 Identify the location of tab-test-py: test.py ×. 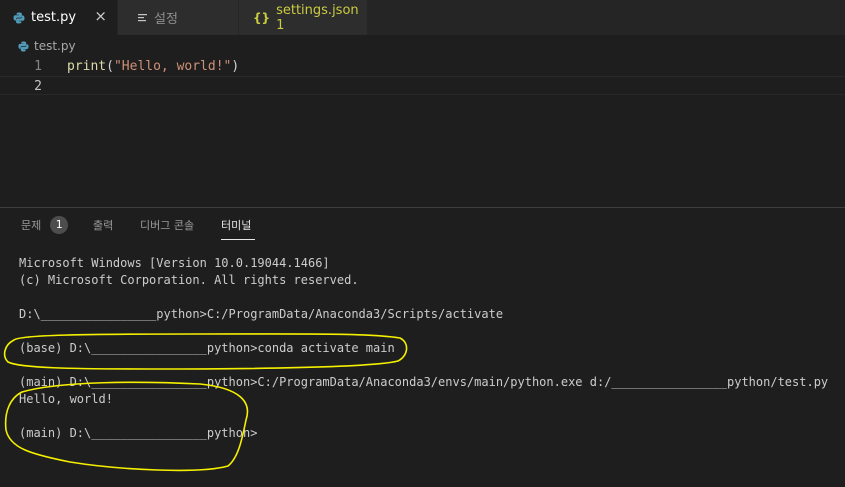
(58, 17).